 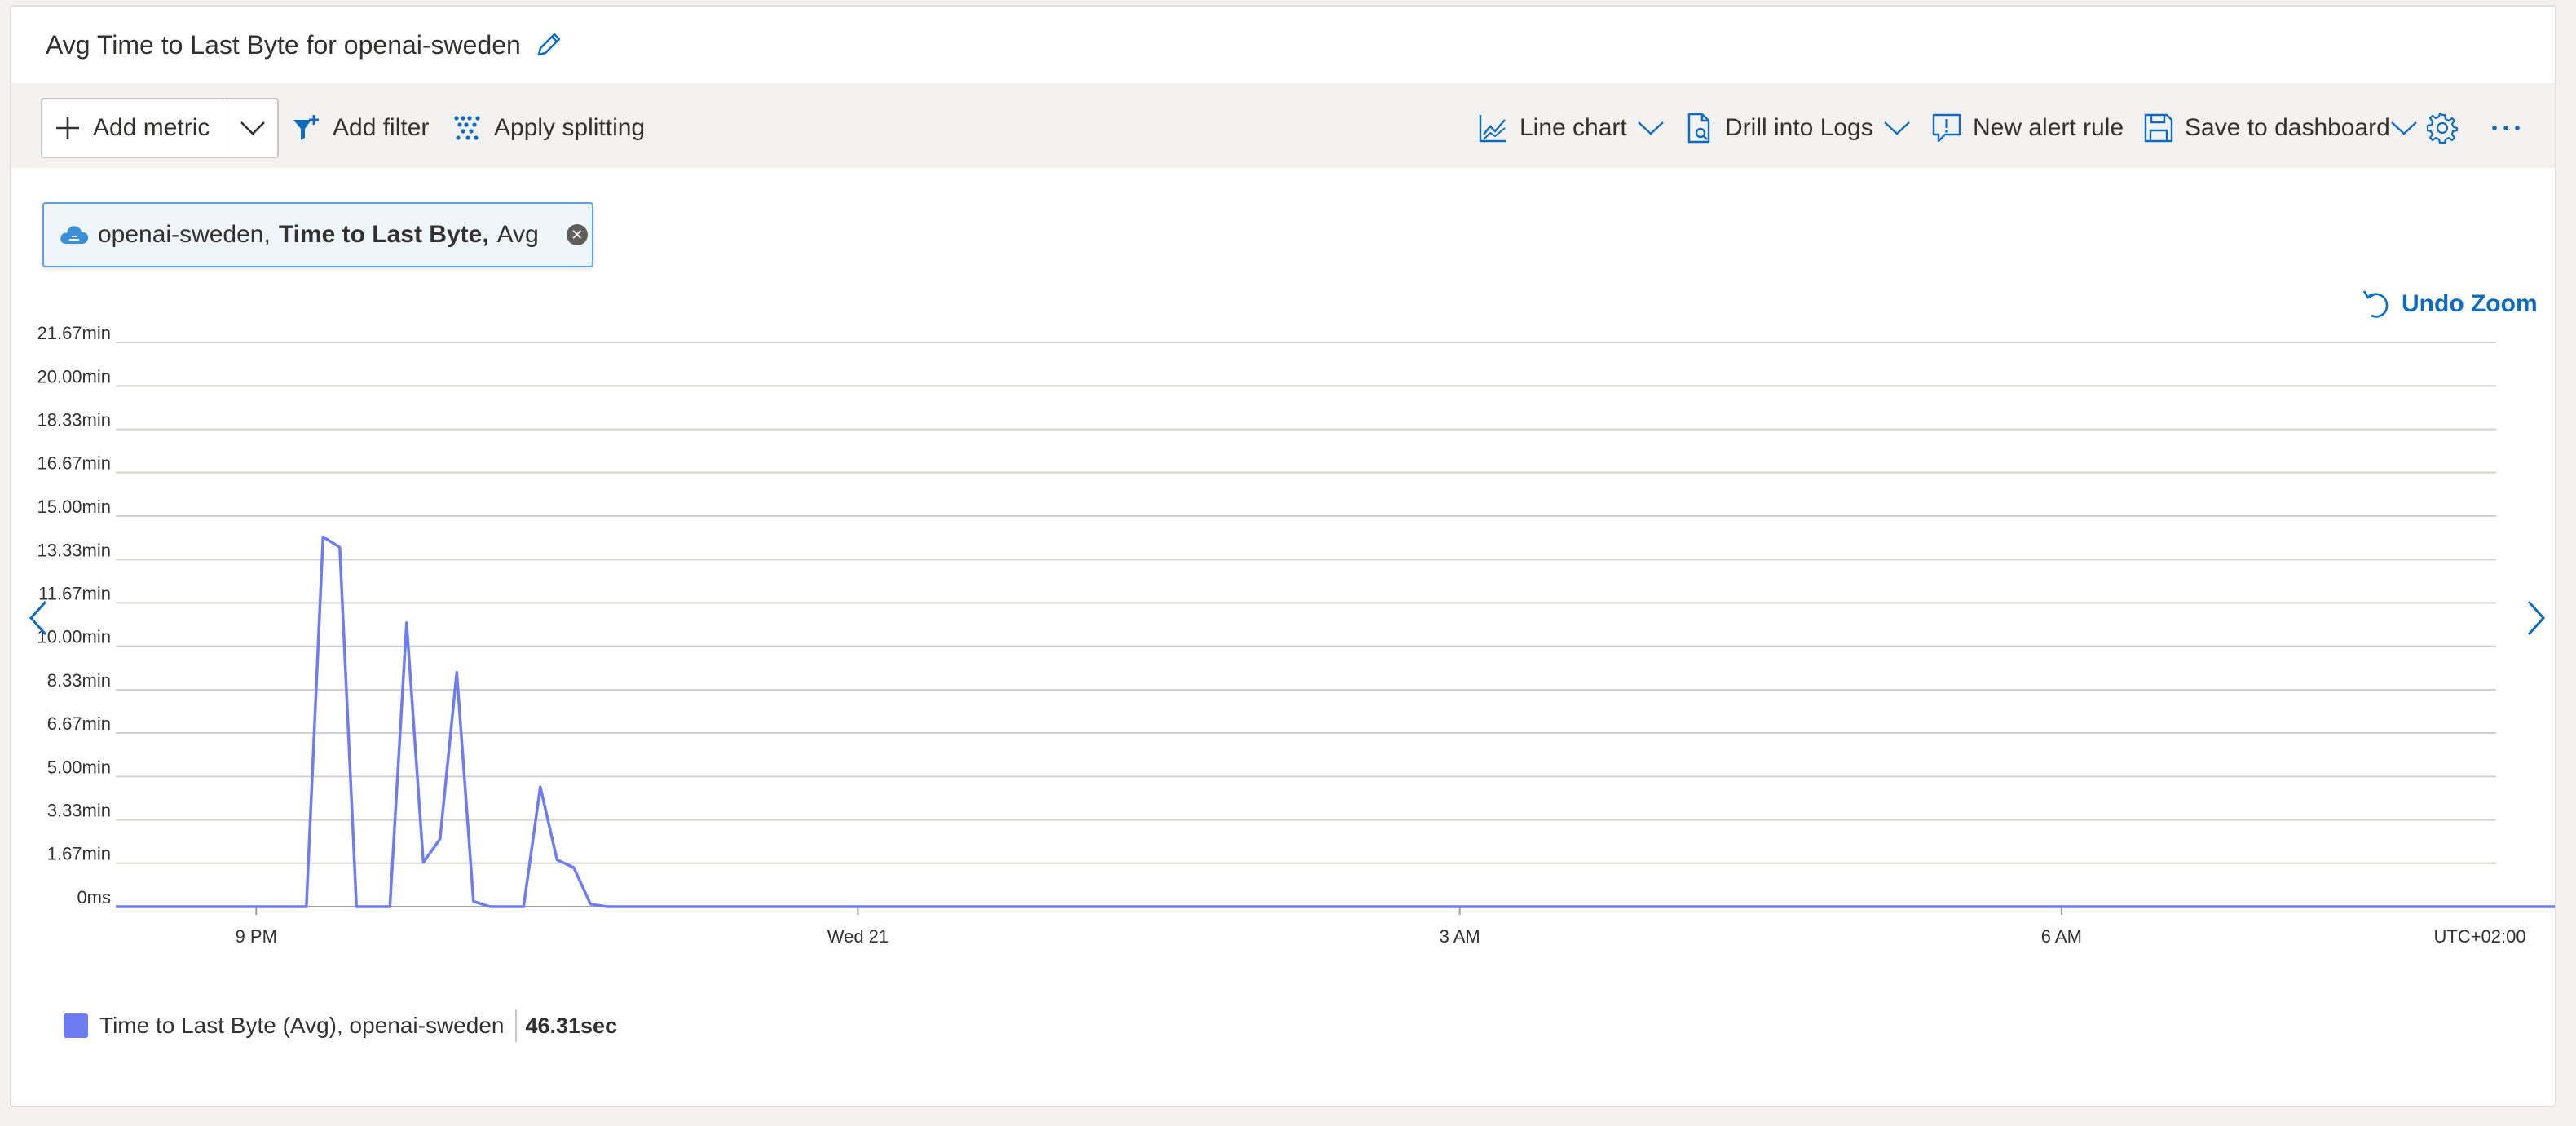 What do you see at coordinates (94, 897) in the screenshot?
I see `y-tick-label: 0ms` at bounding box center [94, 897].